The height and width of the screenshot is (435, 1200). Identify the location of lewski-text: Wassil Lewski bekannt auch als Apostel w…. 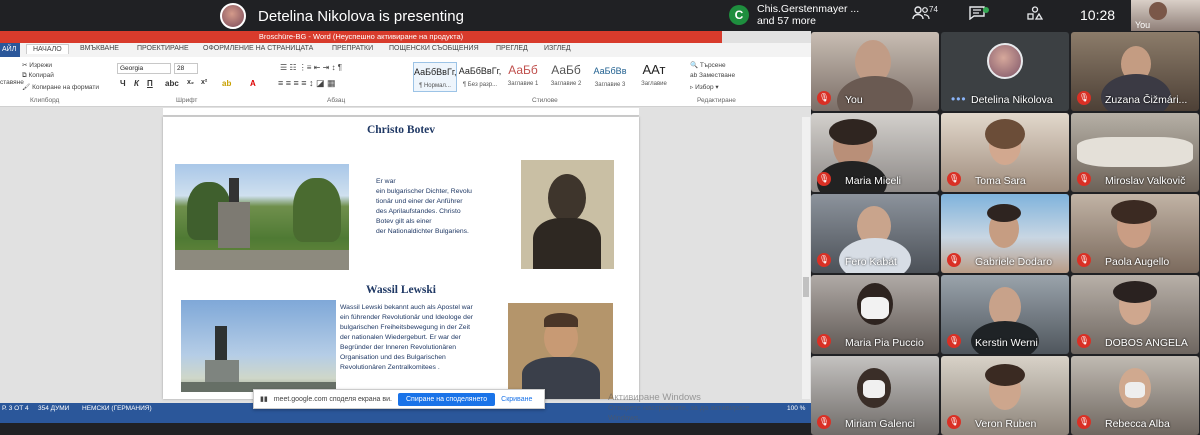
(407, 337).